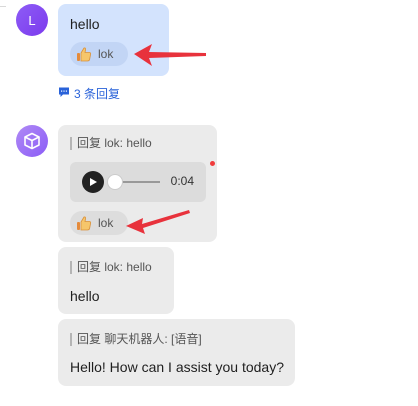 This screenshot has width=418, height=406. I want to click on audio-player: 0:04, so click(138, 182).